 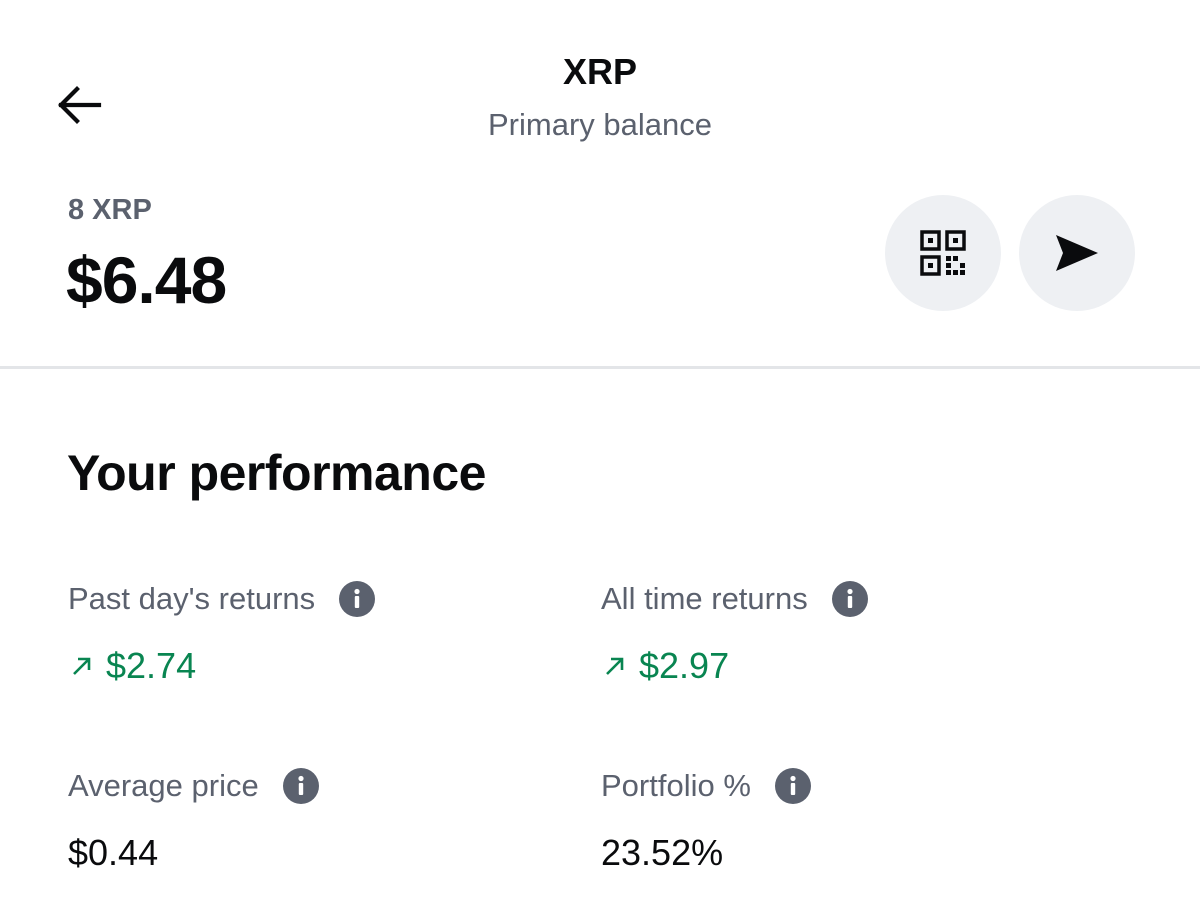 I want to click on average-price-stat: Average price $0.44, so click(x=318, y=820).